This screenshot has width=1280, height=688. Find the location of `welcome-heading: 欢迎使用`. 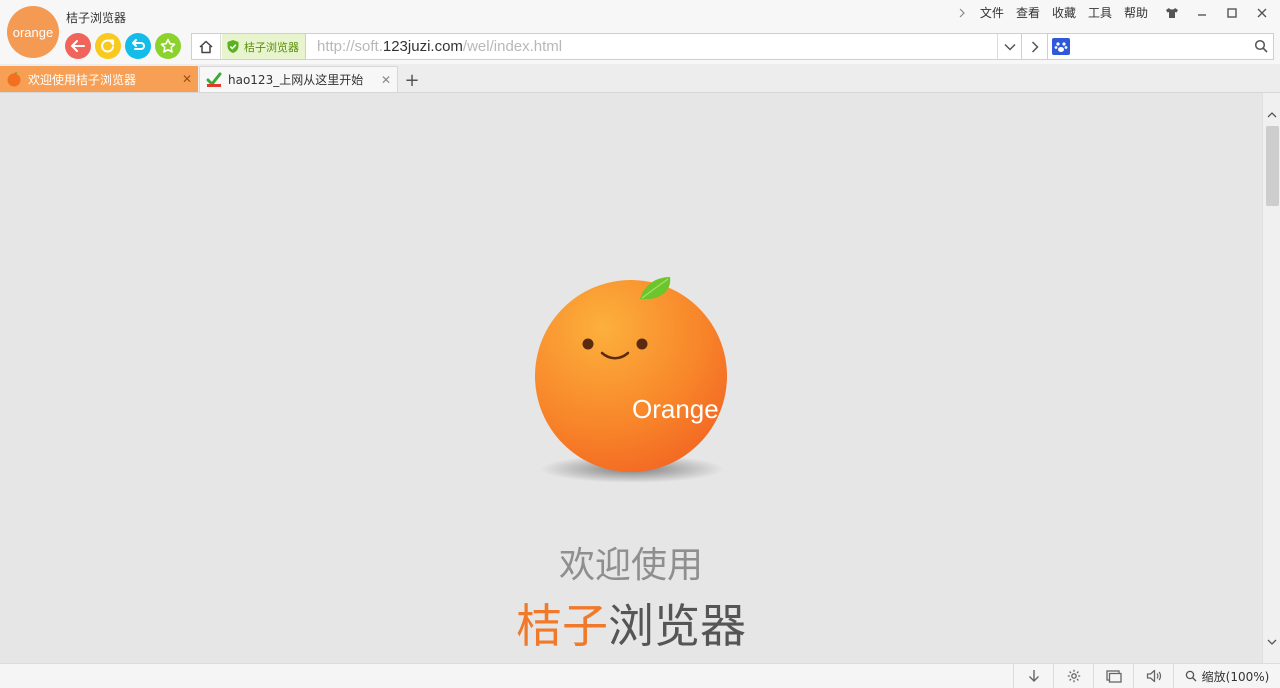

welcome-heading: 欢迎使用 is located at coordinates (630, 565).